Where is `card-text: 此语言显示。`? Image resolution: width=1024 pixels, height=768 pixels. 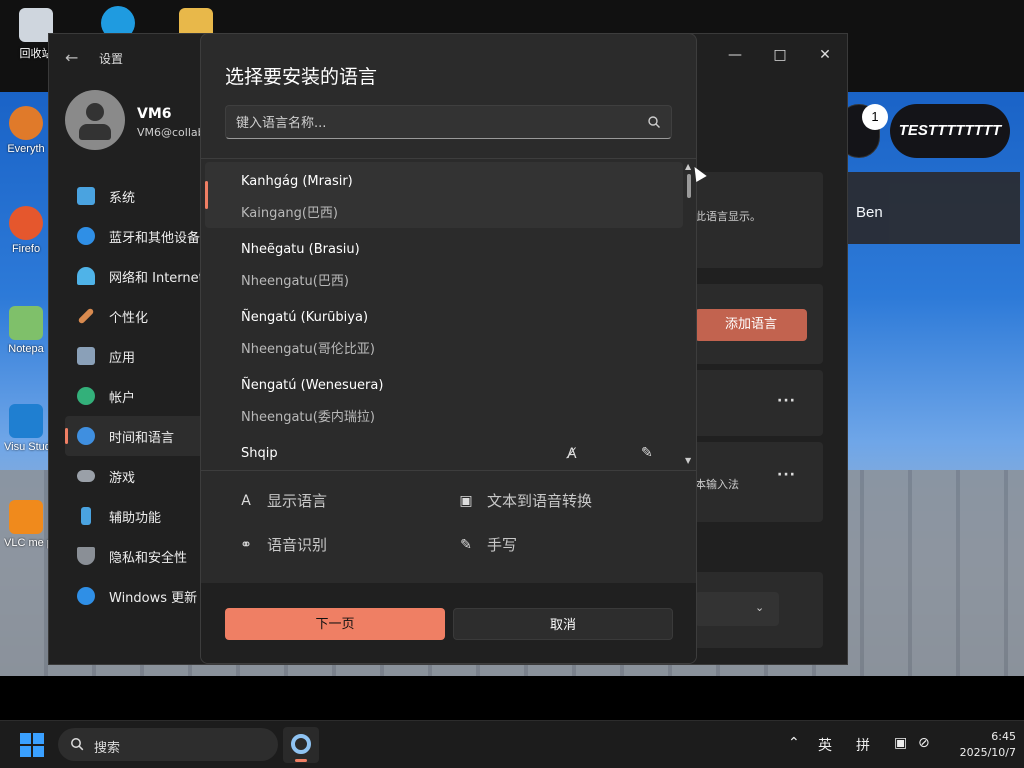 card-text: 此语言显示。 is located at coordinates (728, 216).